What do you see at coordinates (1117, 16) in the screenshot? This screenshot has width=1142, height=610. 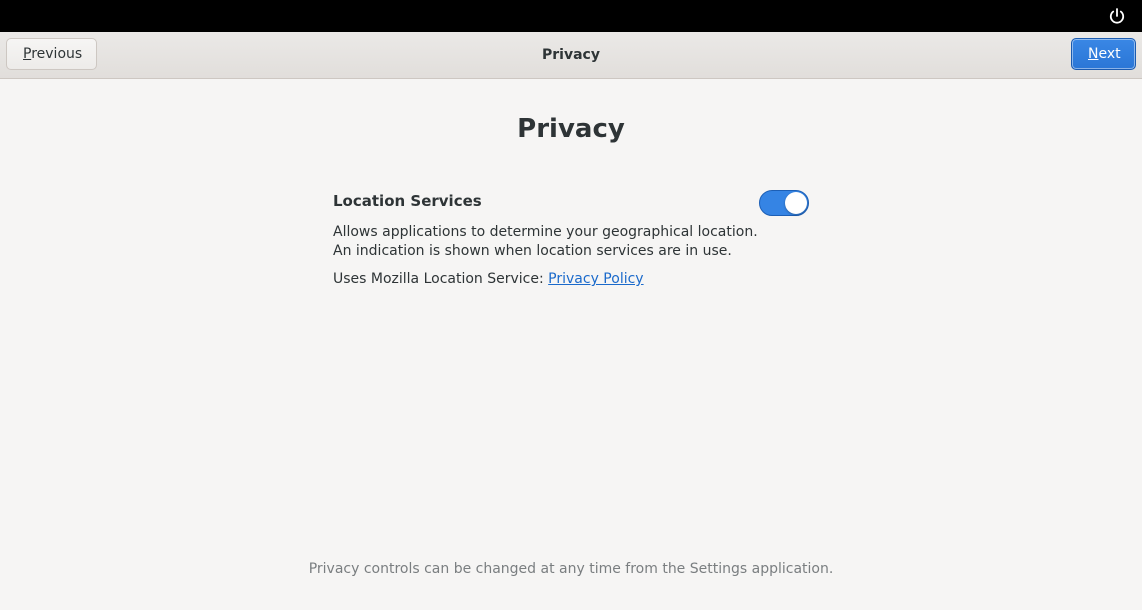 I see `power-icon` at bounding box center [1117, 16].